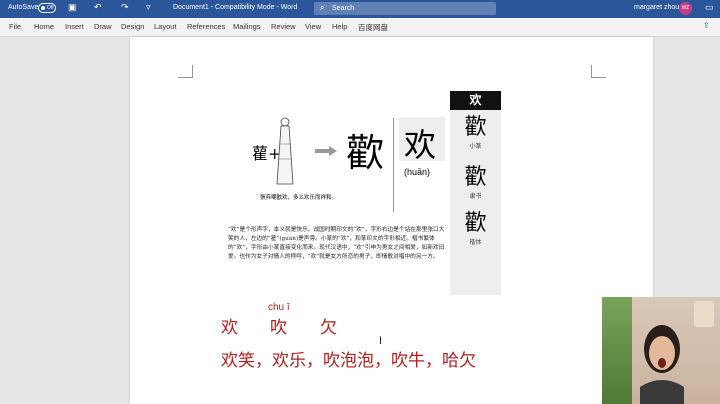 Image resolution: width=720 pixels, height=404 pixels. What do you see at coordinates (185, 71) in the screenshot?
I see `margin-corner-left` at bounding box center [185, 71].